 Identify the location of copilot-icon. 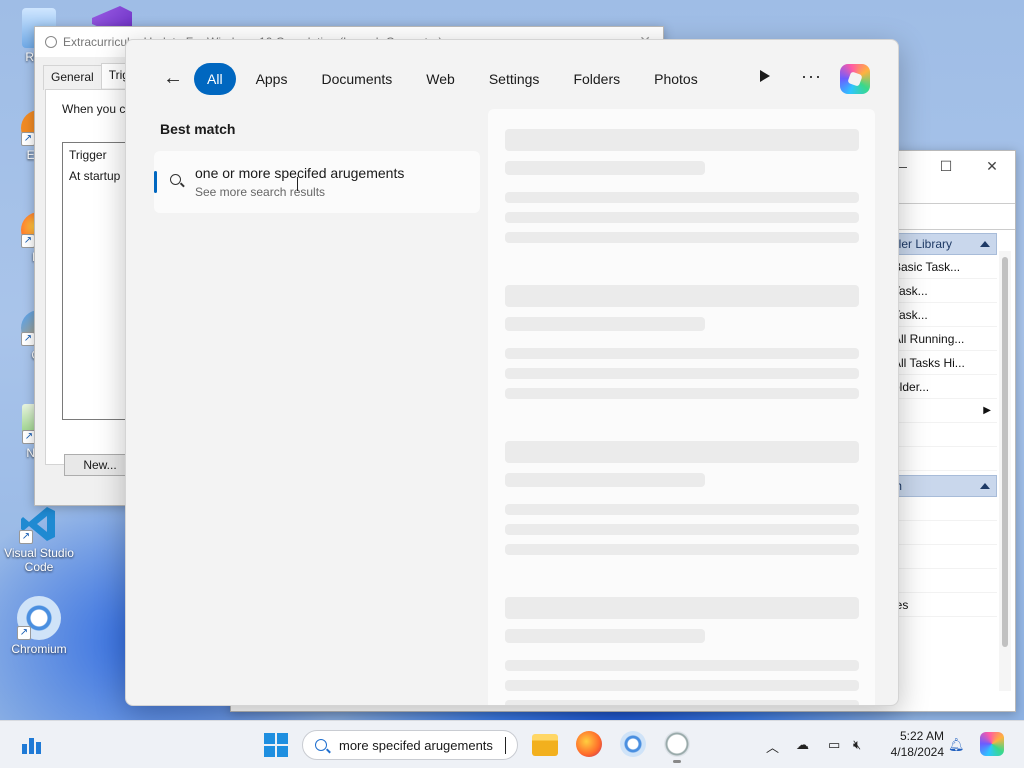
(855, 79).